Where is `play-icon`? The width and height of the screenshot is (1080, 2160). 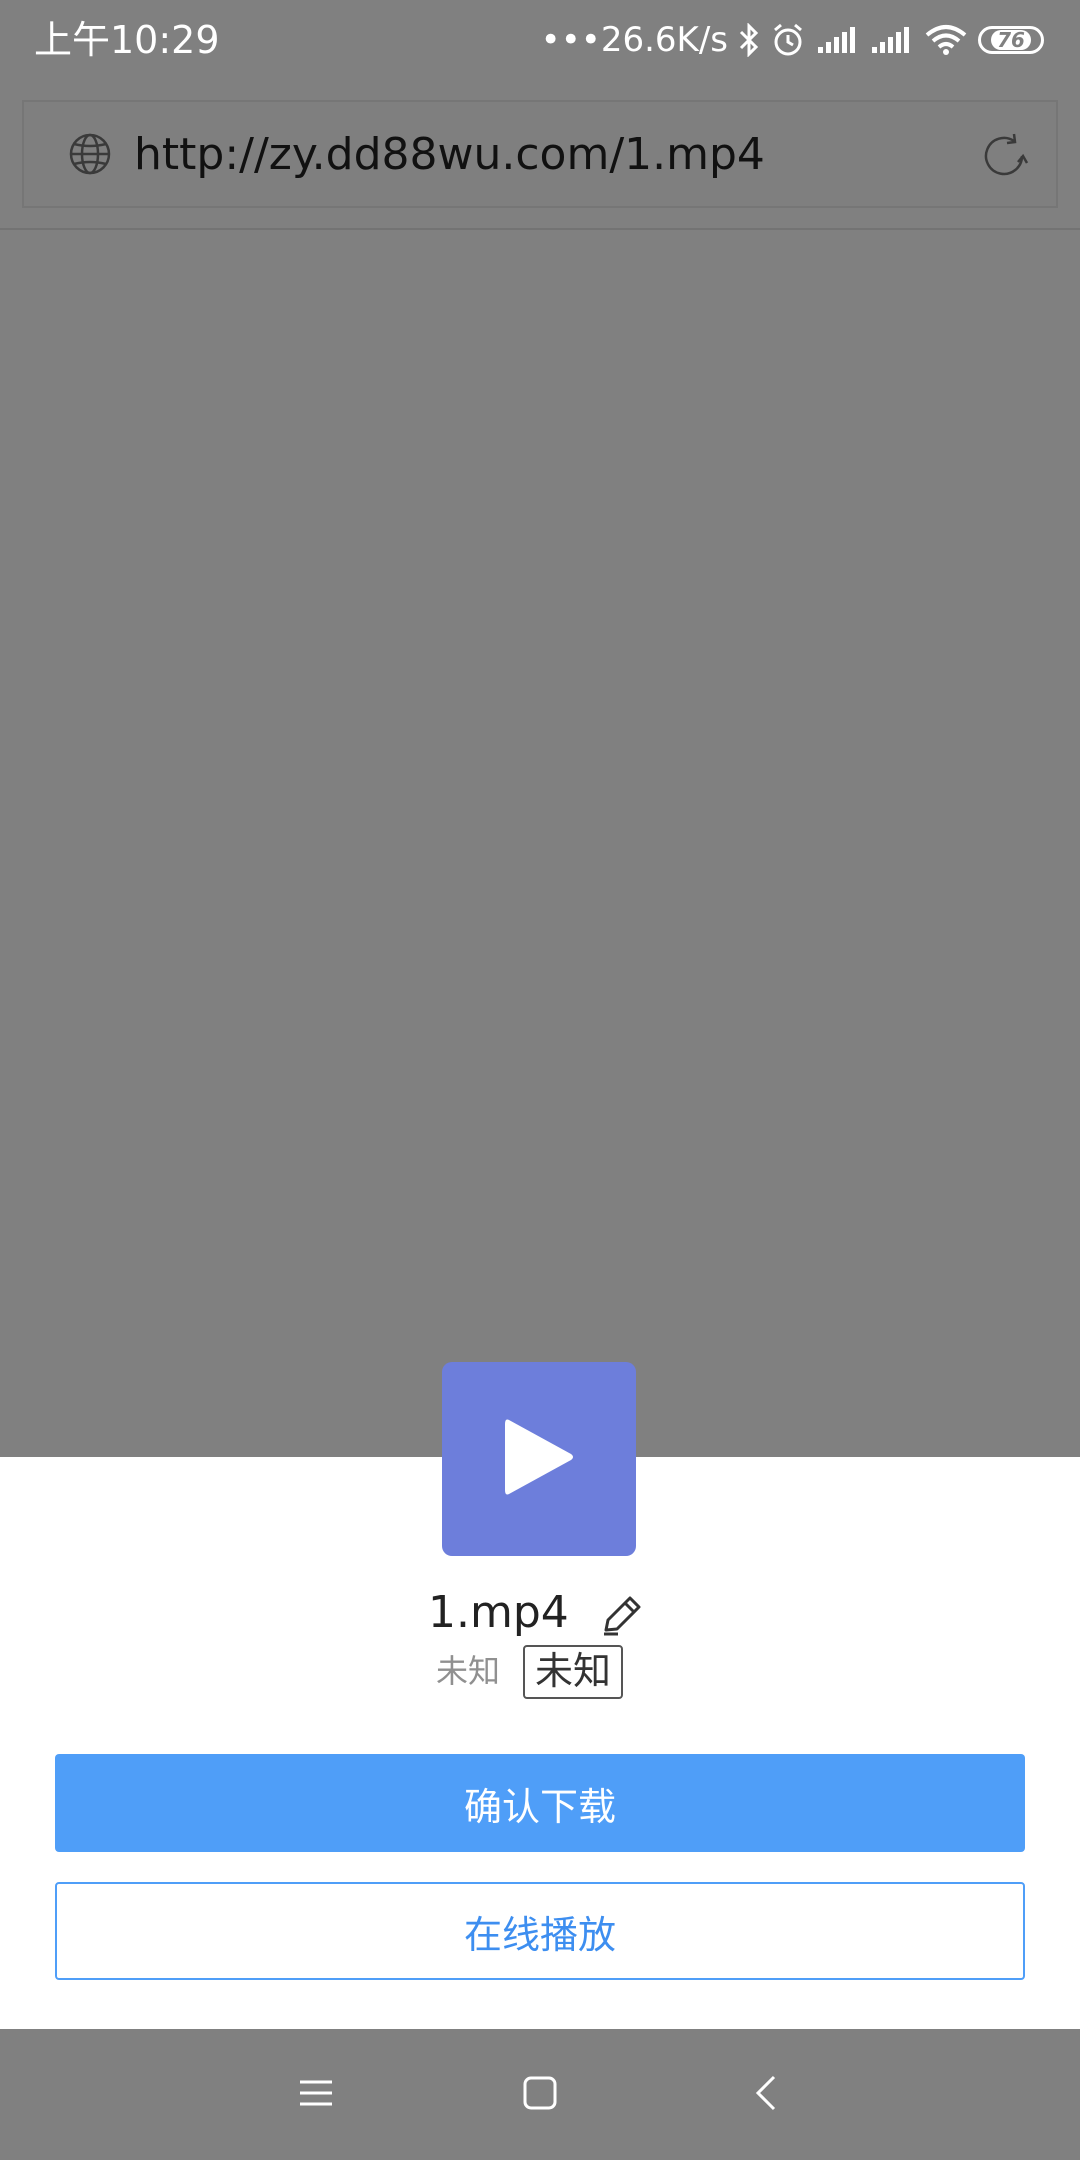
play-icon is located at coordinates (539, 1459).